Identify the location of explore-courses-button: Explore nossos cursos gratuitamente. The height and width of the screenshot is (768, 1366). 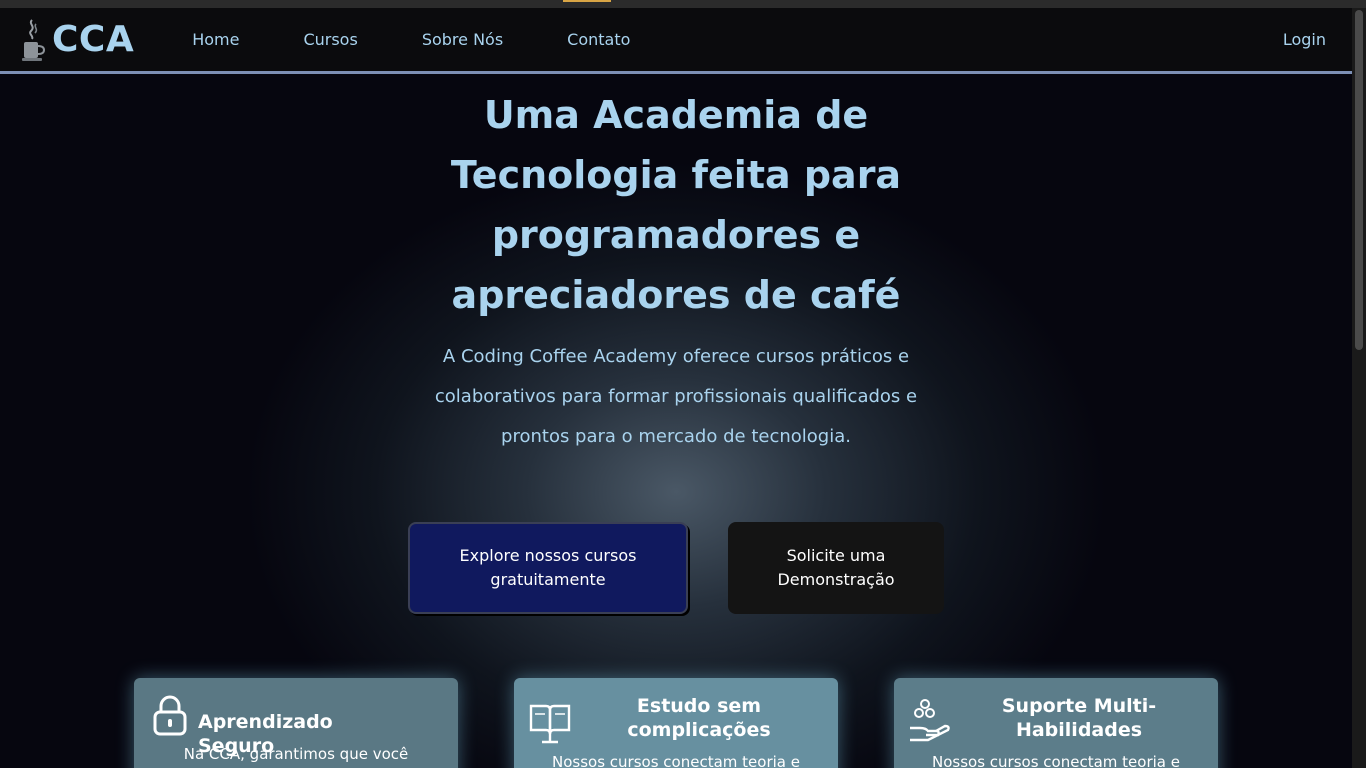
(548, 568).